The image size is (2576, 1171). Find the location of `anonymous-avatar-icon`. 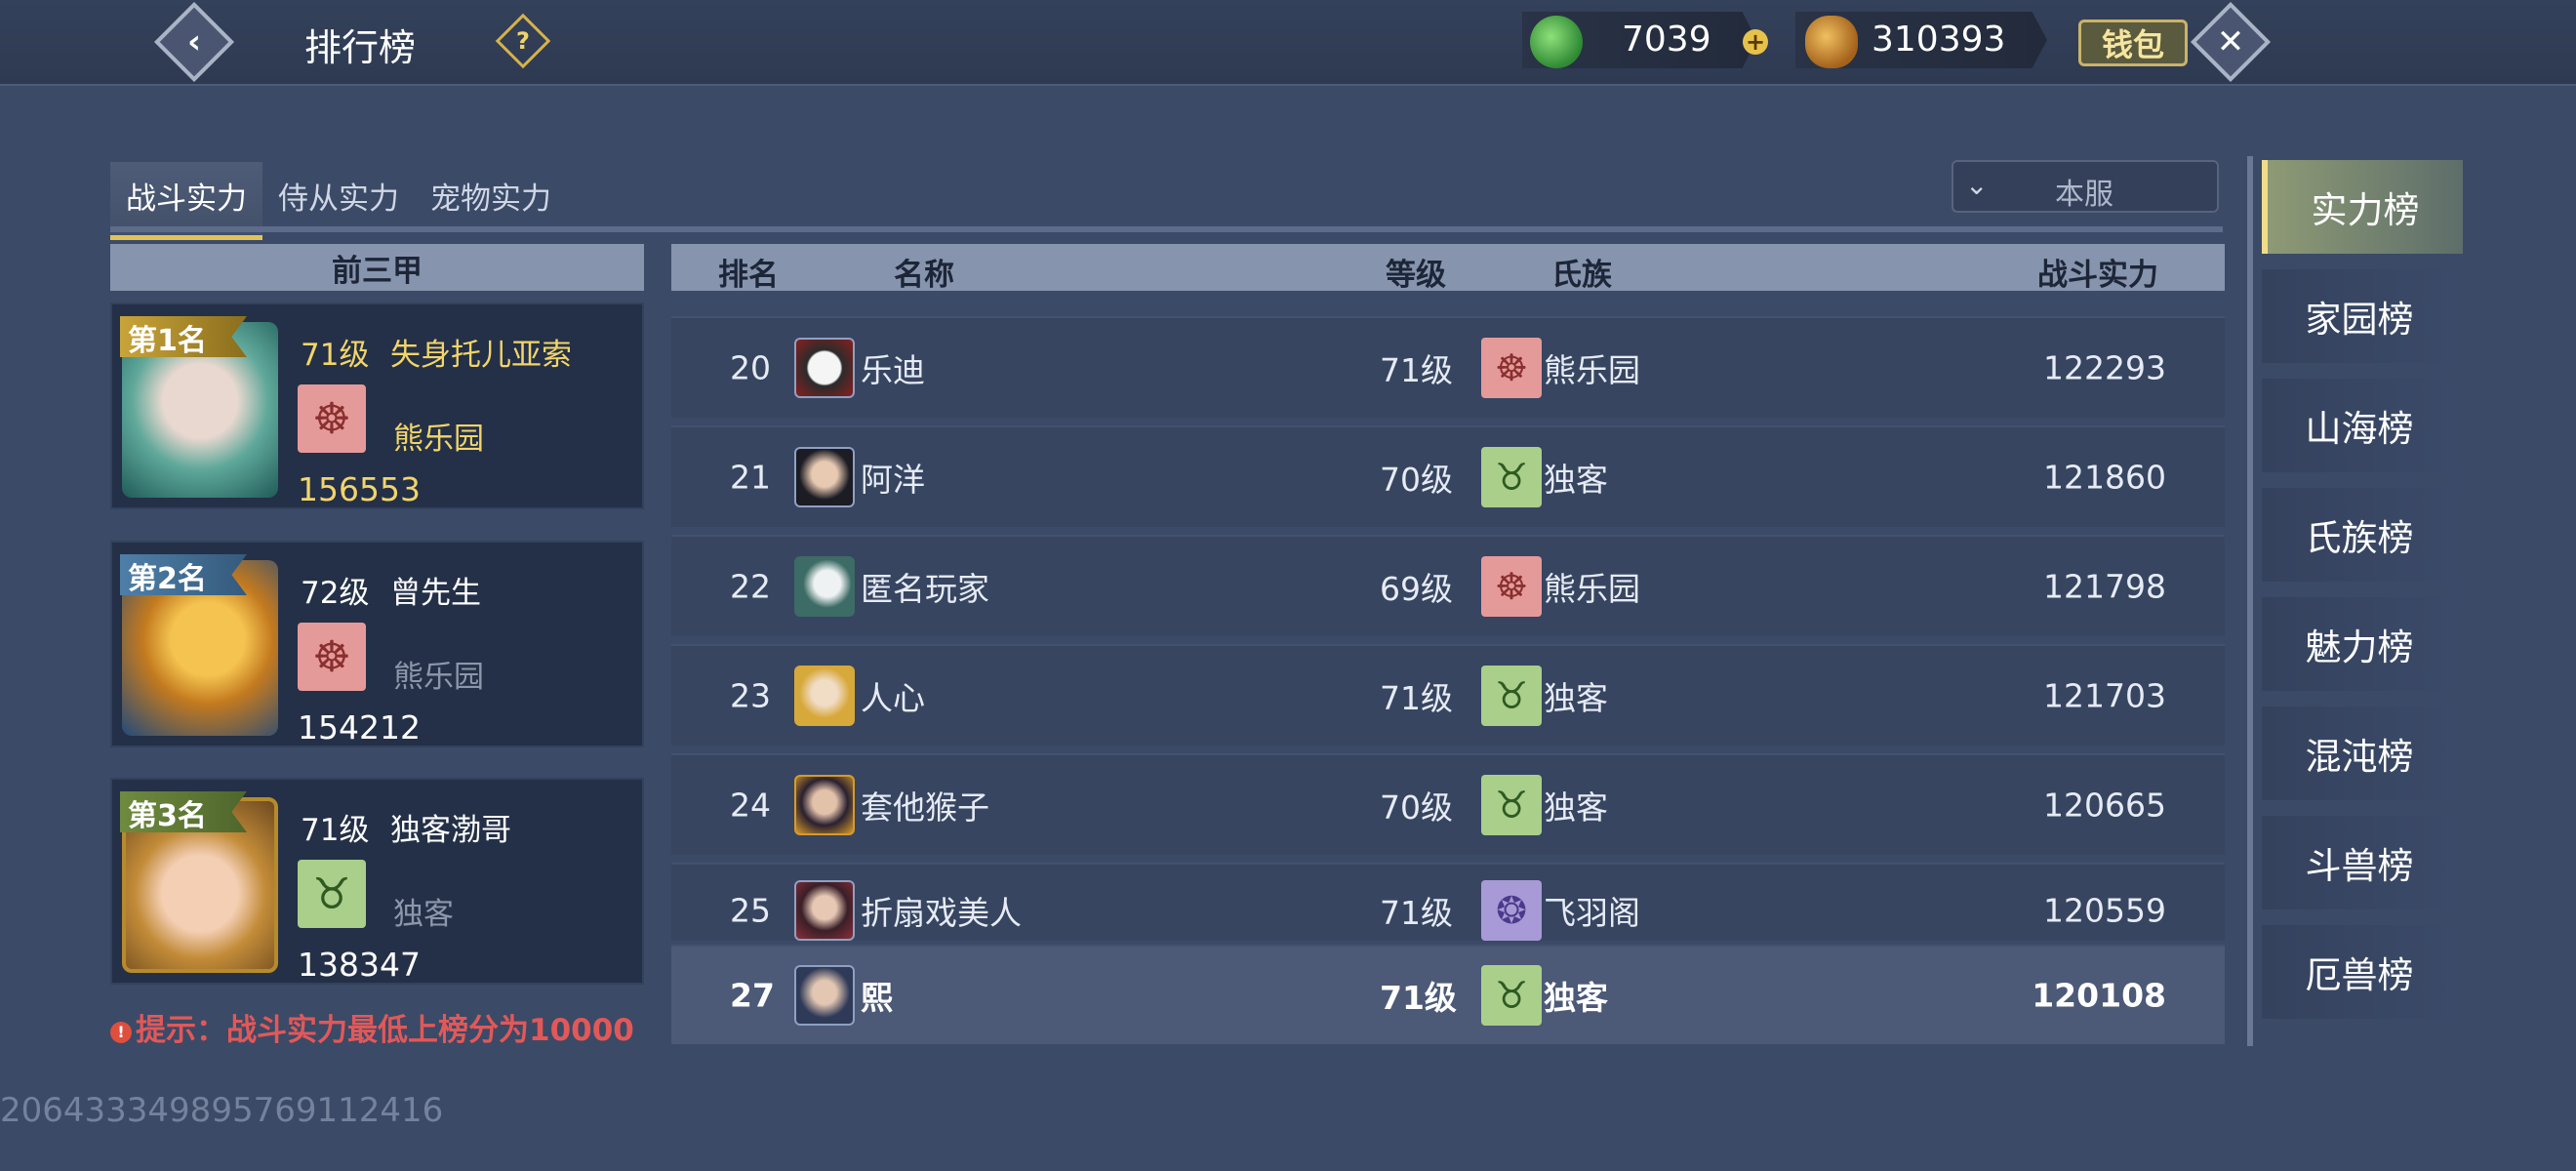

anonymous-avatar-icon is located at coordinates (824, 586).